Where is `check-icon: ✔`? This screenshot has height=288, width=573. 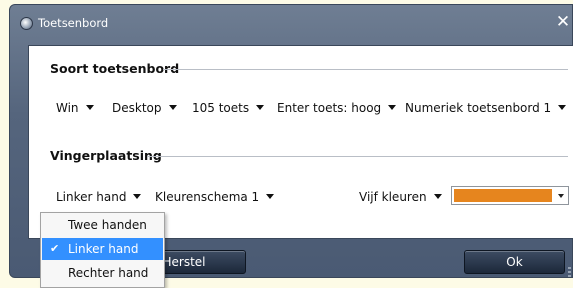 check-icon: ✔ is located at coordinates (55, 248).